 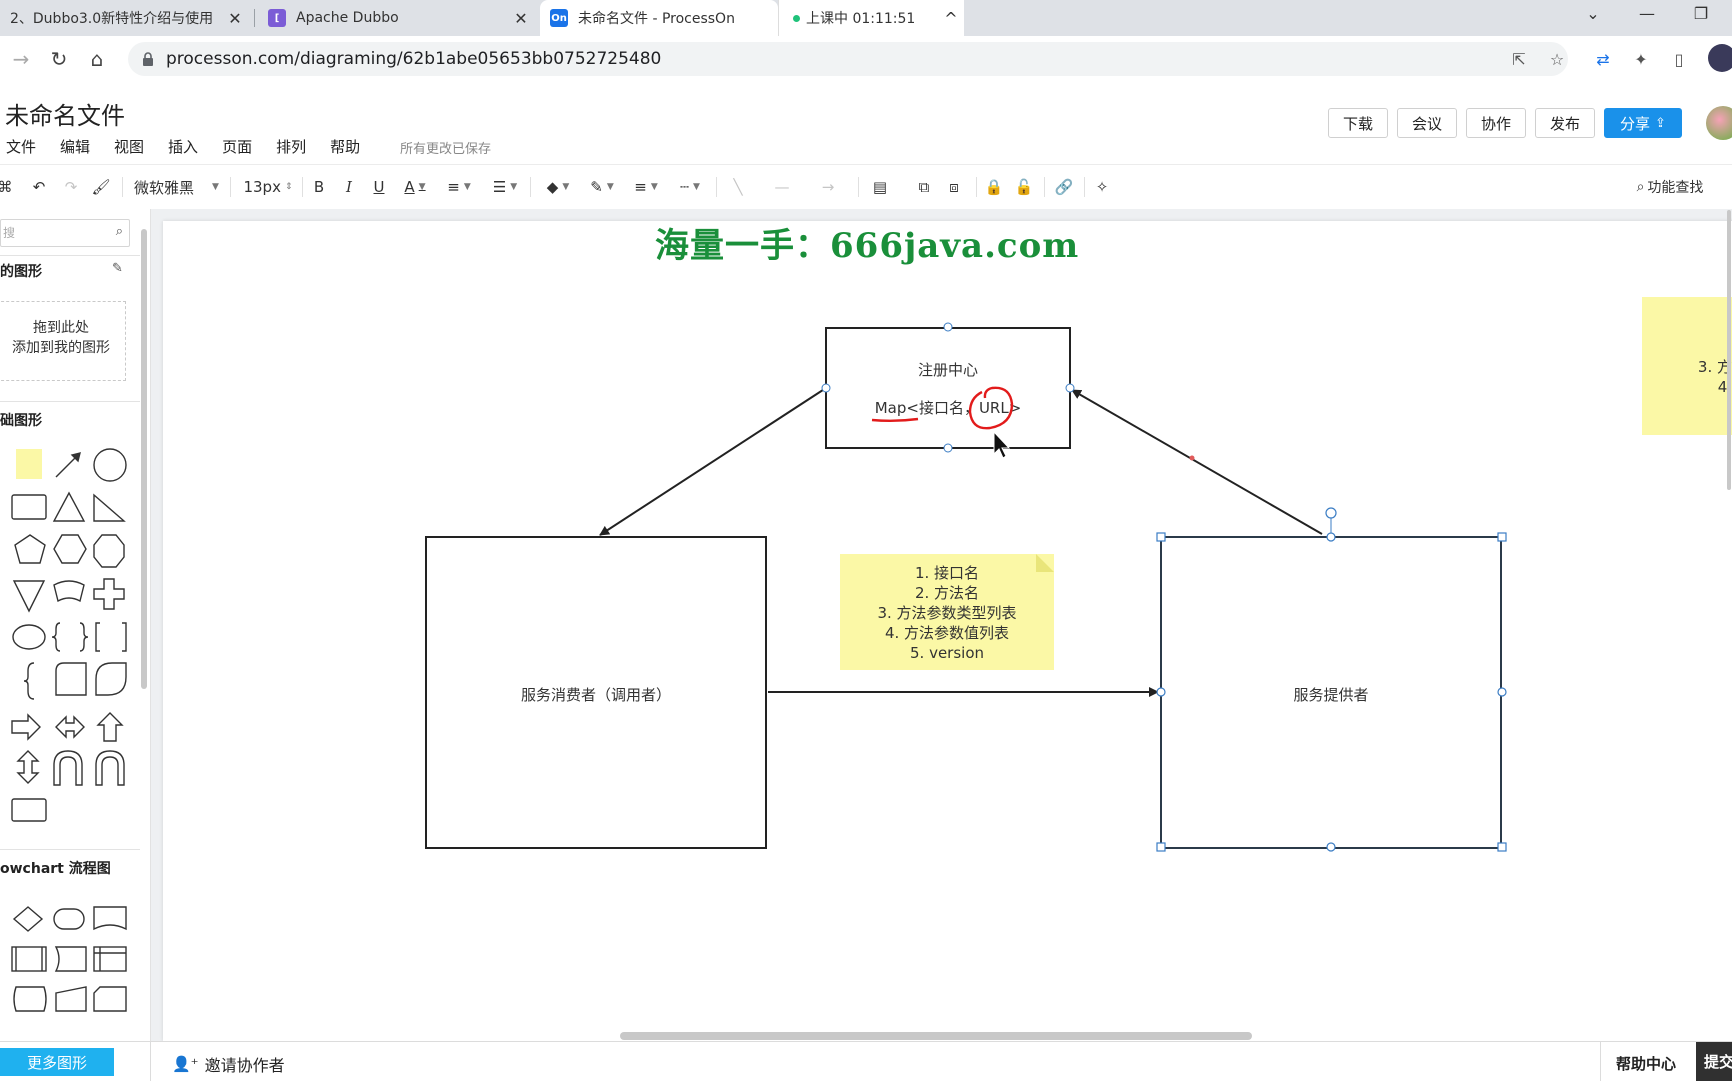 I want to click on menu-insert: 插入, so click(x=183, y=146).